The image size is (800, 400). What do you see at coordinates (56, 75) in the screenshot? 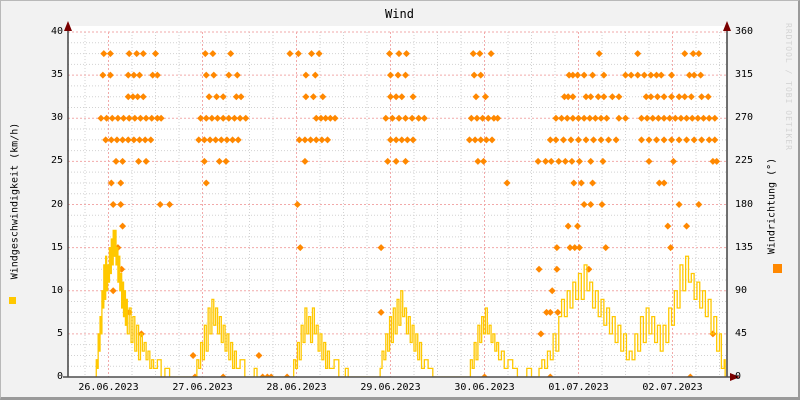
I see `left-axis-tick-35: 35` at bounding box center [56, 75].